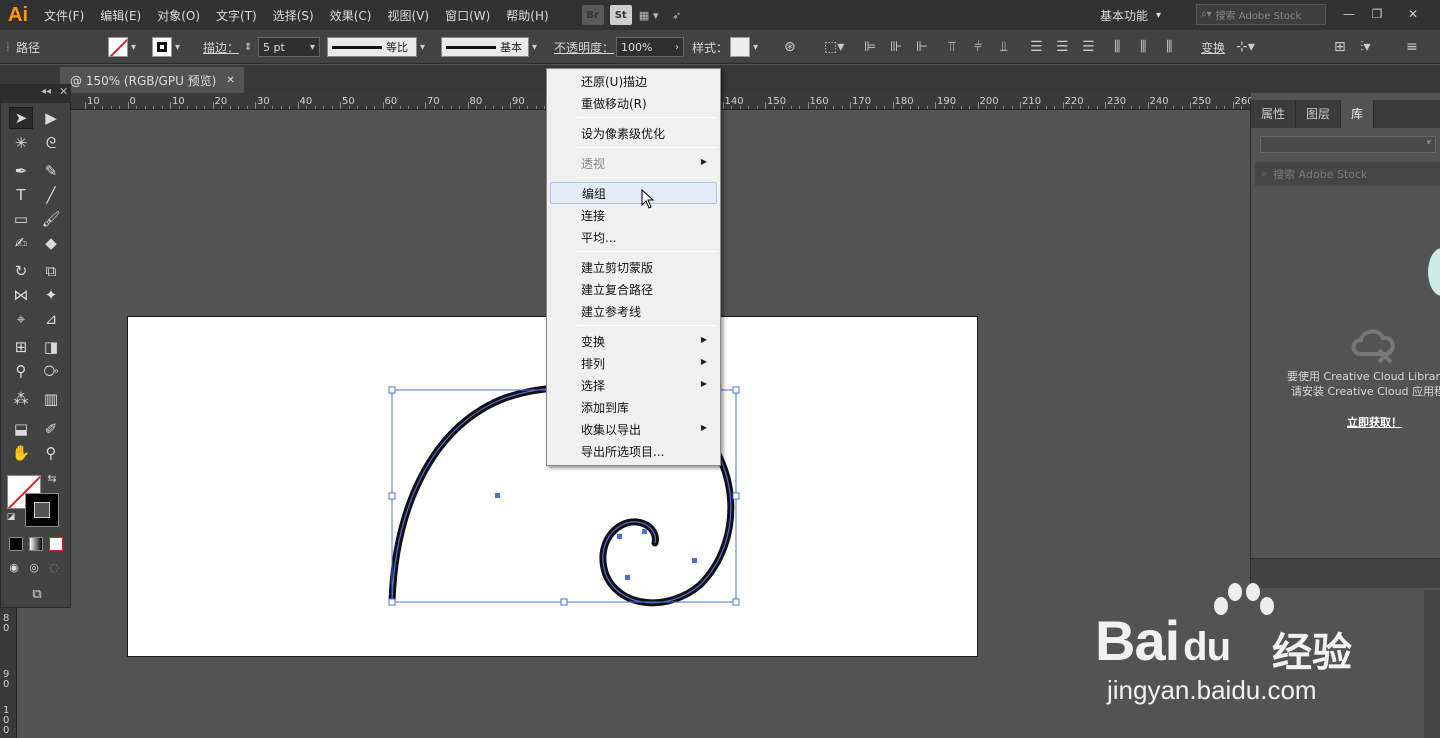  I want to click on context-menu-item: 添加到库, so click(633, 407).